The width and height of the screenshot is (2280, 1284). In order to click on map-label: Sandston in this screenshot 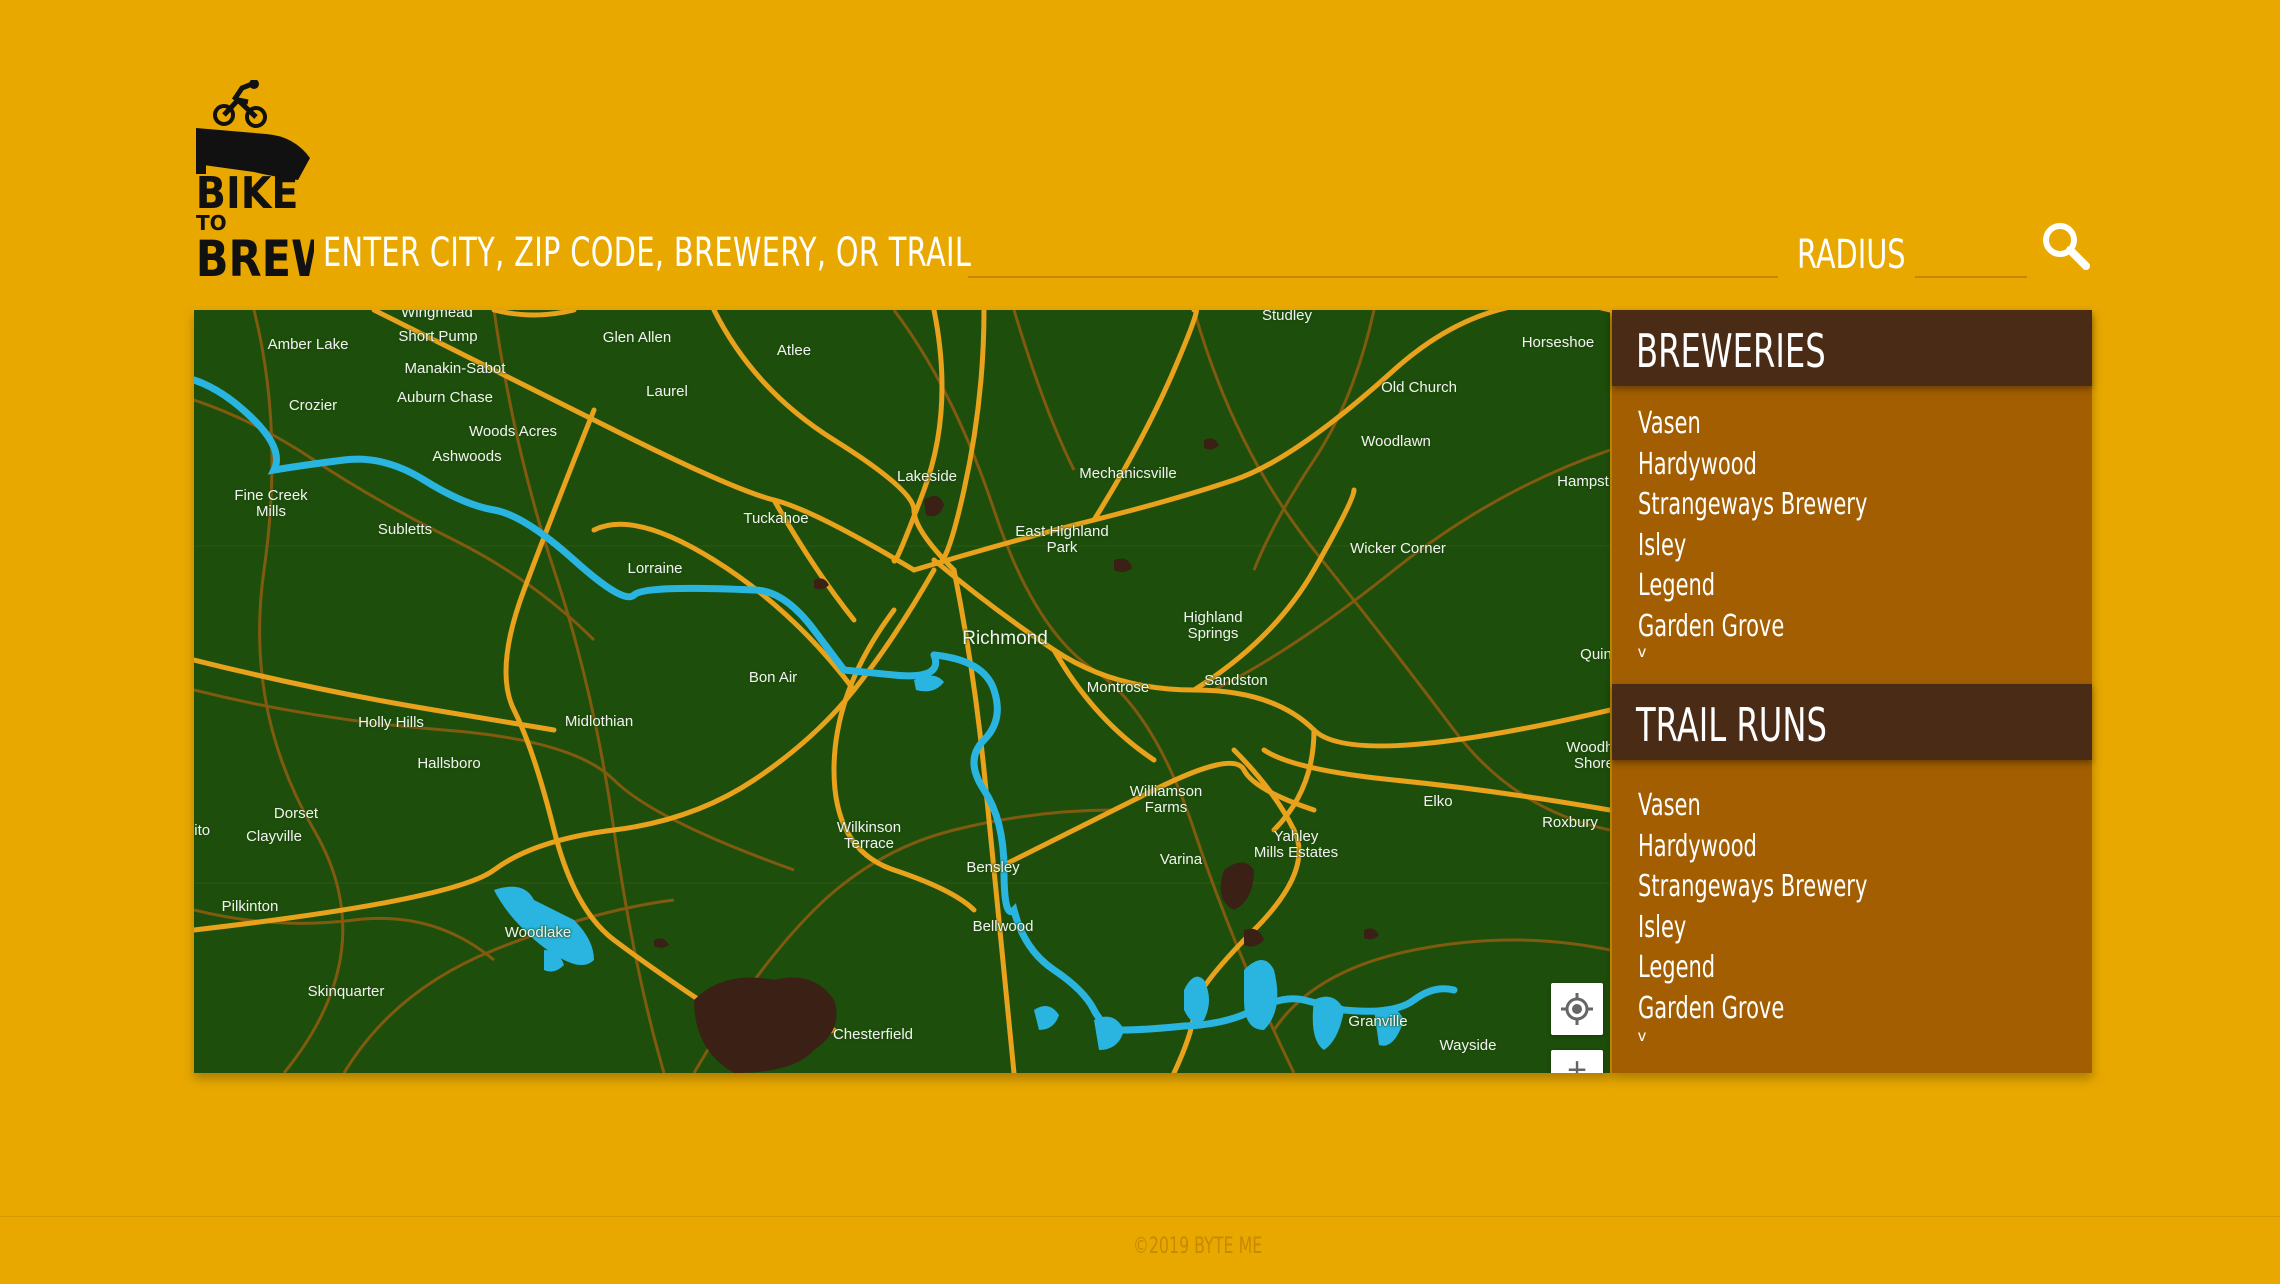, I will do `click(1236, 680)`.